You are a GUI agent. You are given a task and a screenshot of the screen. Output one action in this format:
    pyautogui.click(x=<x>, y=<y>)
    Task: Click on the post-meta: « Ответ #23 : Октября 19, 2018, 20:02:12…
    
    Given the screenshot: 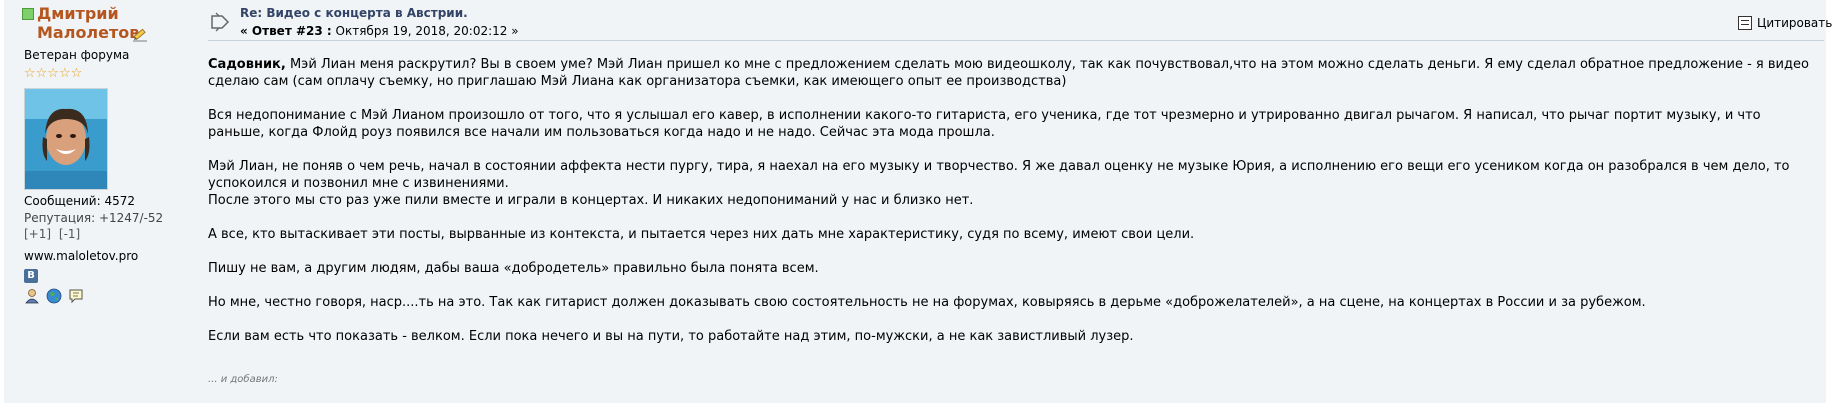 What is the action you would take?
    pyautogui.click(x=379, y=31)
    